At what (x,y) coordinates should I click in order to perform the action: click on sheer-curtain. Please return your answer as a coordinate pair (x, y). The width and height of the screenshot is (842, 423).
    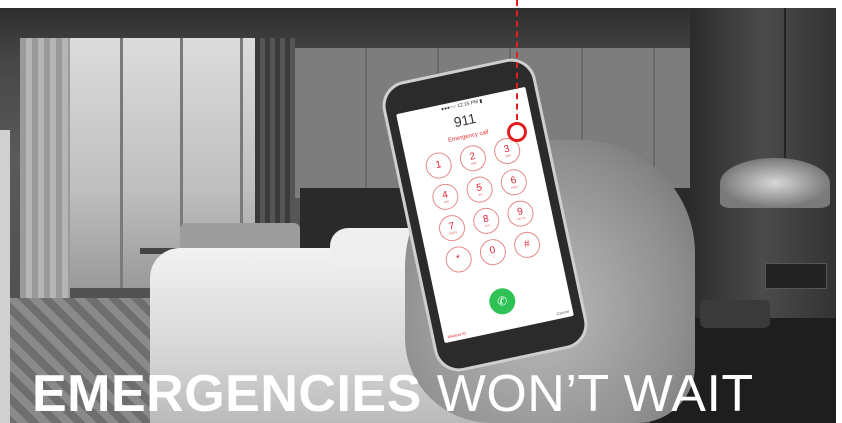
    Looking at the image, I should click on (45, 178).